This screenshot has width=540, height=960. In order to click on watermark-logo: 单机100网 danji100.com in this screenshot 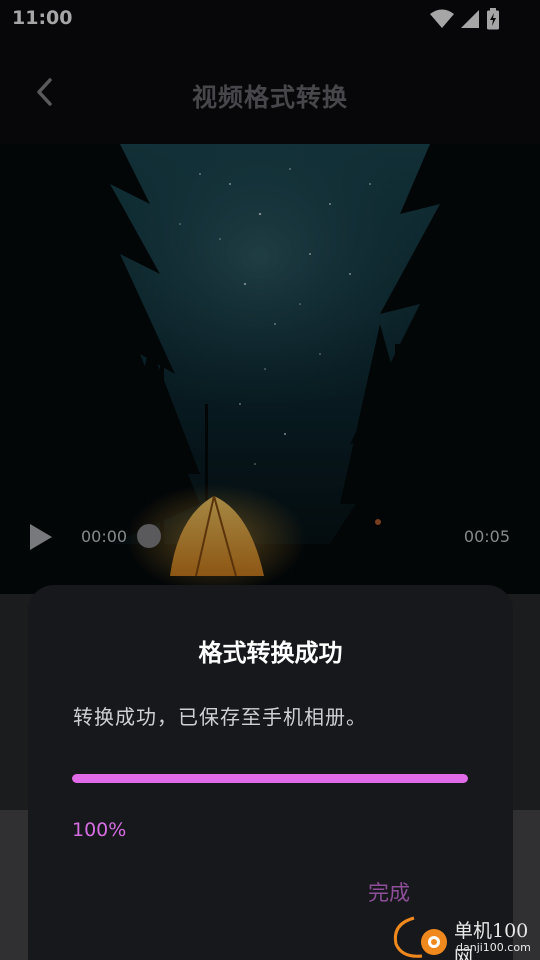, I will do `click(464, 936)`.